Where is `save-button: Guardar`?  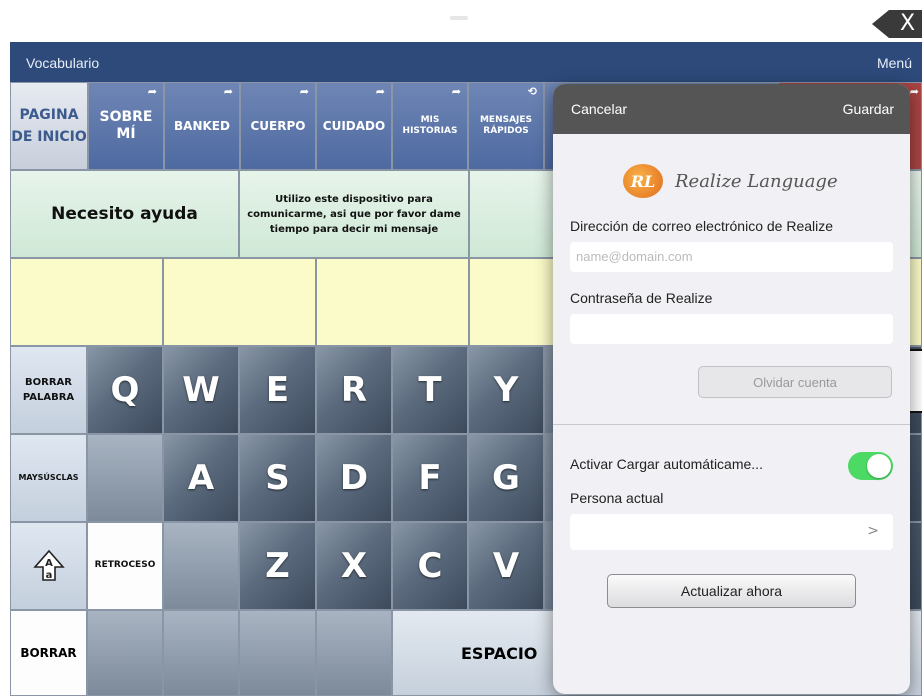
save-button: Guardar is located at coordinates (868, 109).